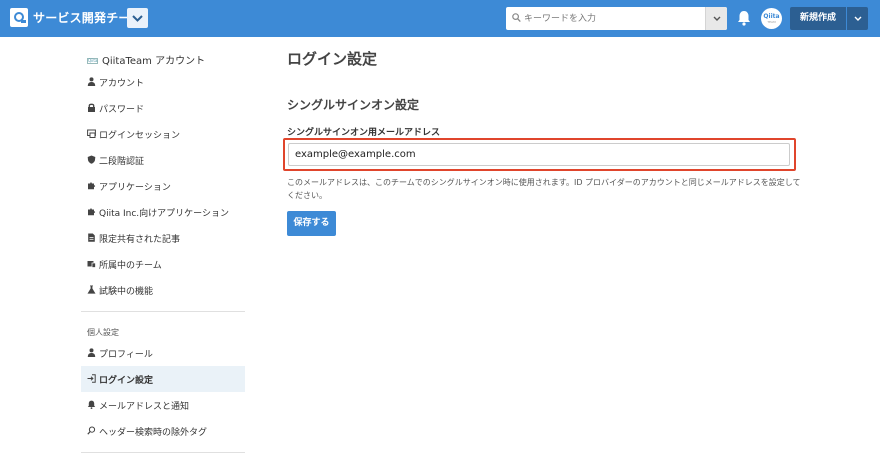 The image size is (880, 461). I want to click on sidebar-item-email-notifications: メールアドレスと通知, so click(163, 405).